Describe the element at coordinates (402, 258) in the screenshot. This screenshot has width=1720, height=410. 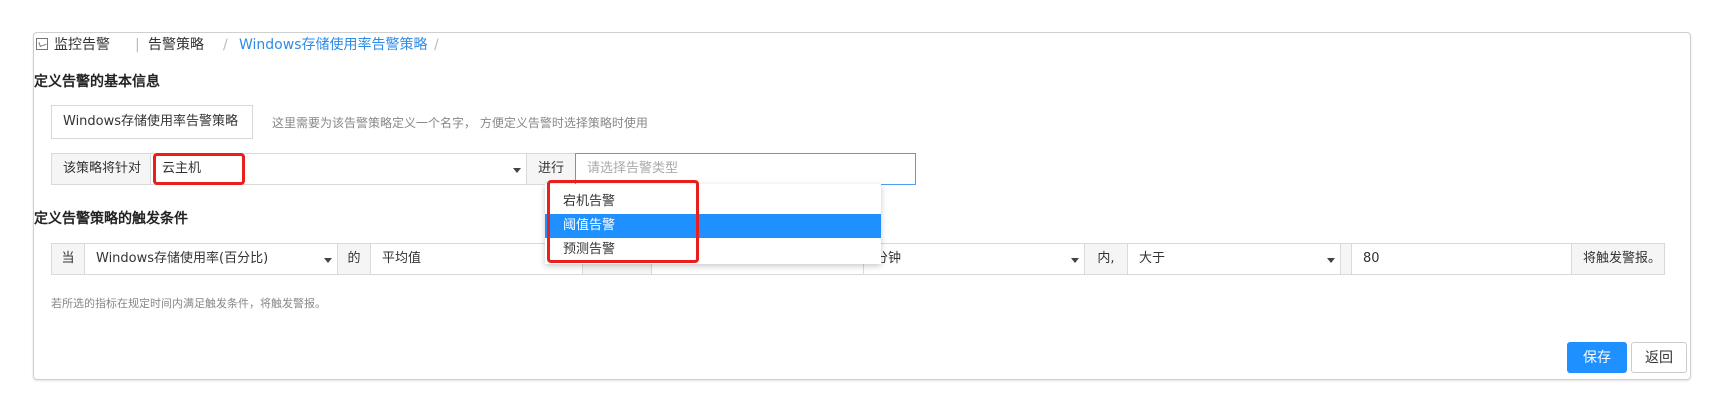
I see `aggregation-select-value: 平均值` at that location.